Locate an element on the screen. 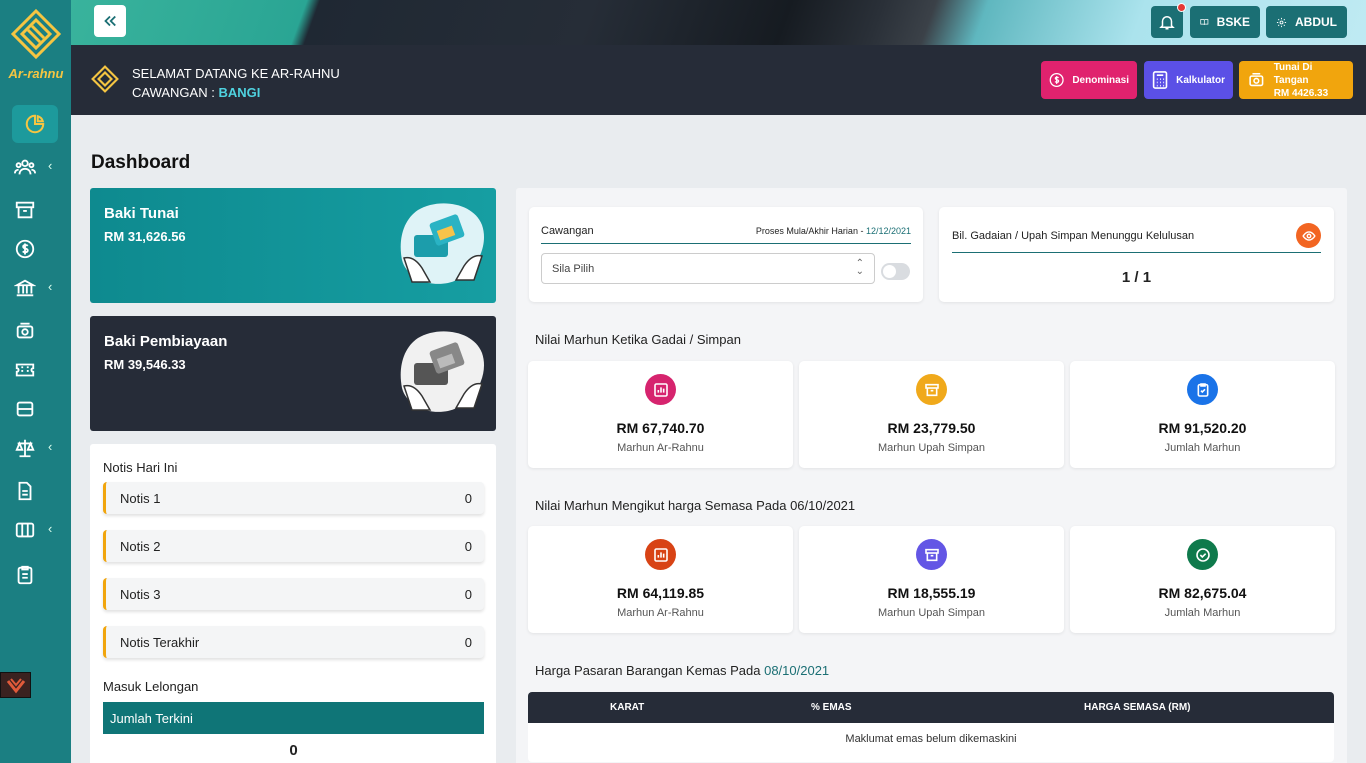 This screenshot has width=1366, height=763. baki-pembiayaan-title: Baki Pembiayaan is located at coordinates (166, 341).